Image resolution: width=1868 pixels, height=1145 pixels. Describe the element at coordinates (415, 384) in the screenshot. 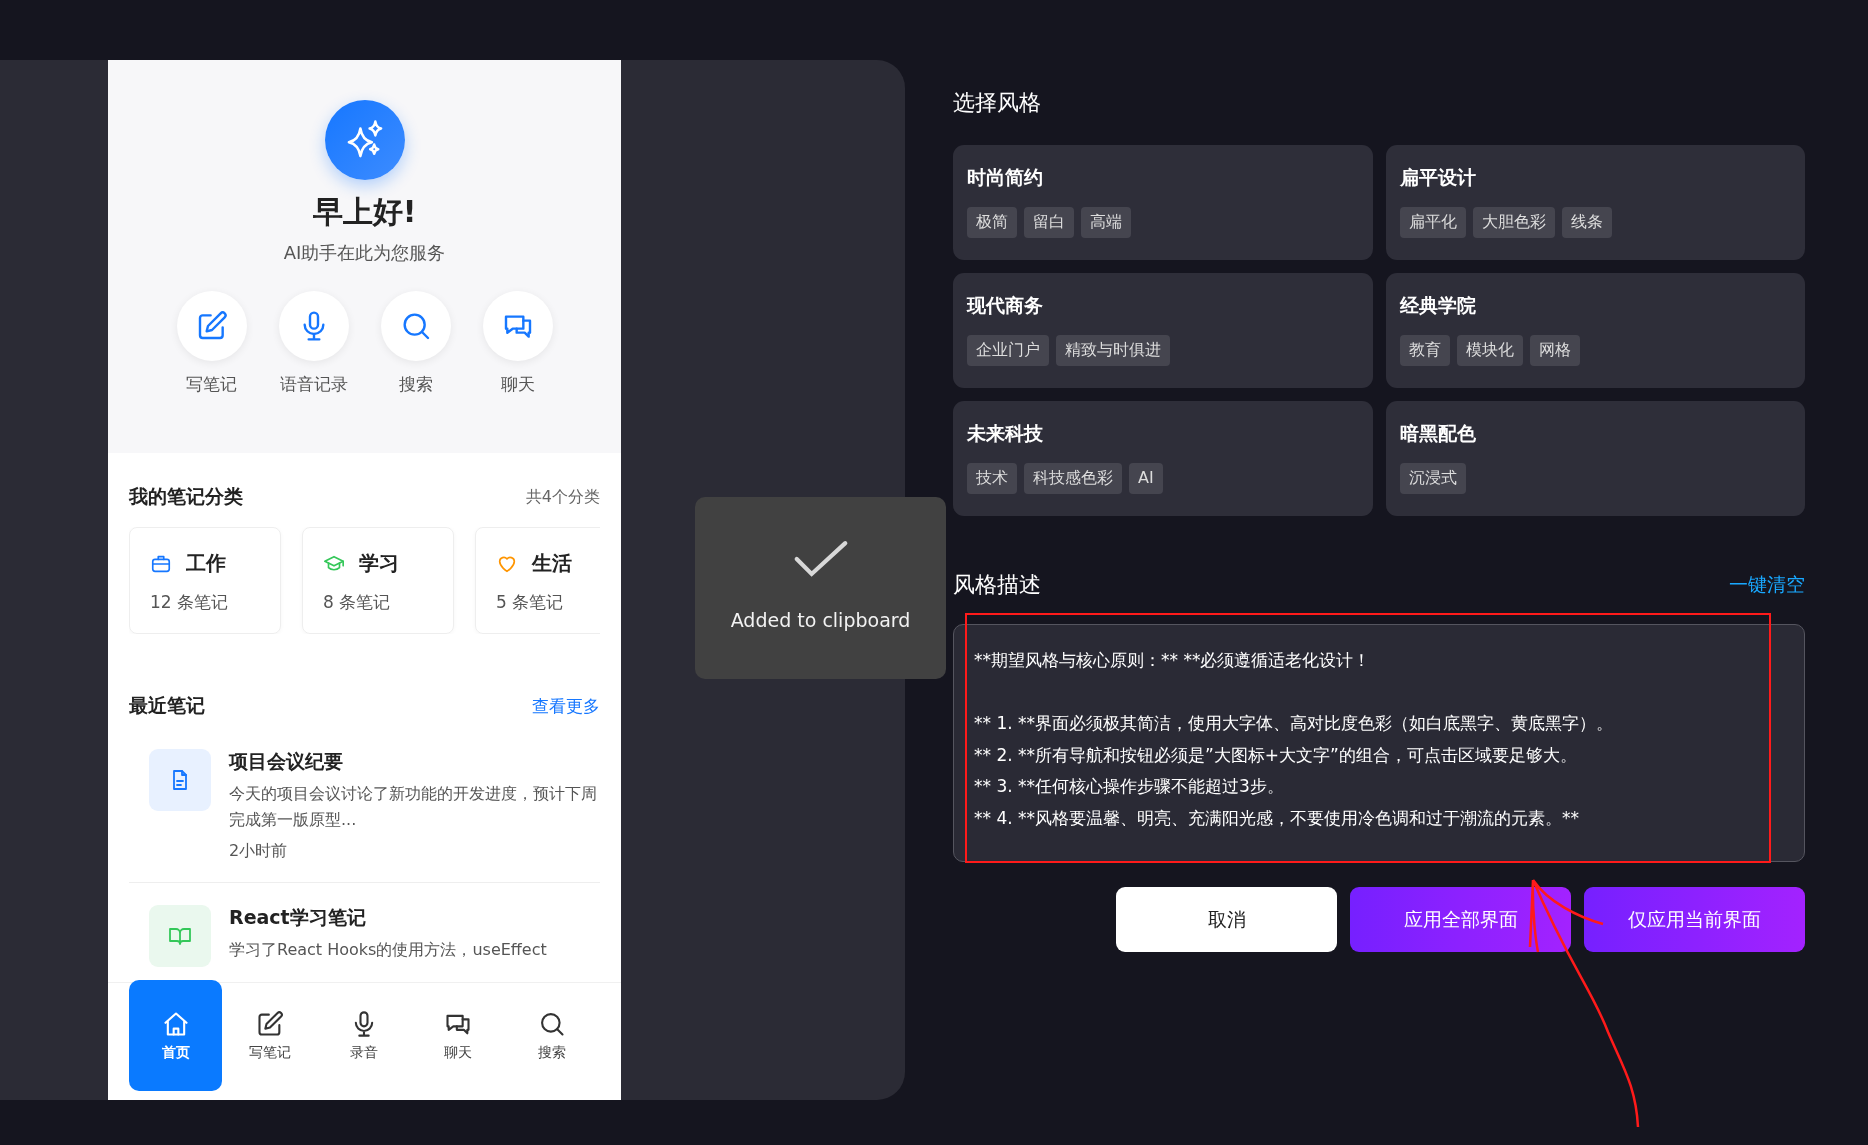

I see `quick-action-label: 搜索` at that location.